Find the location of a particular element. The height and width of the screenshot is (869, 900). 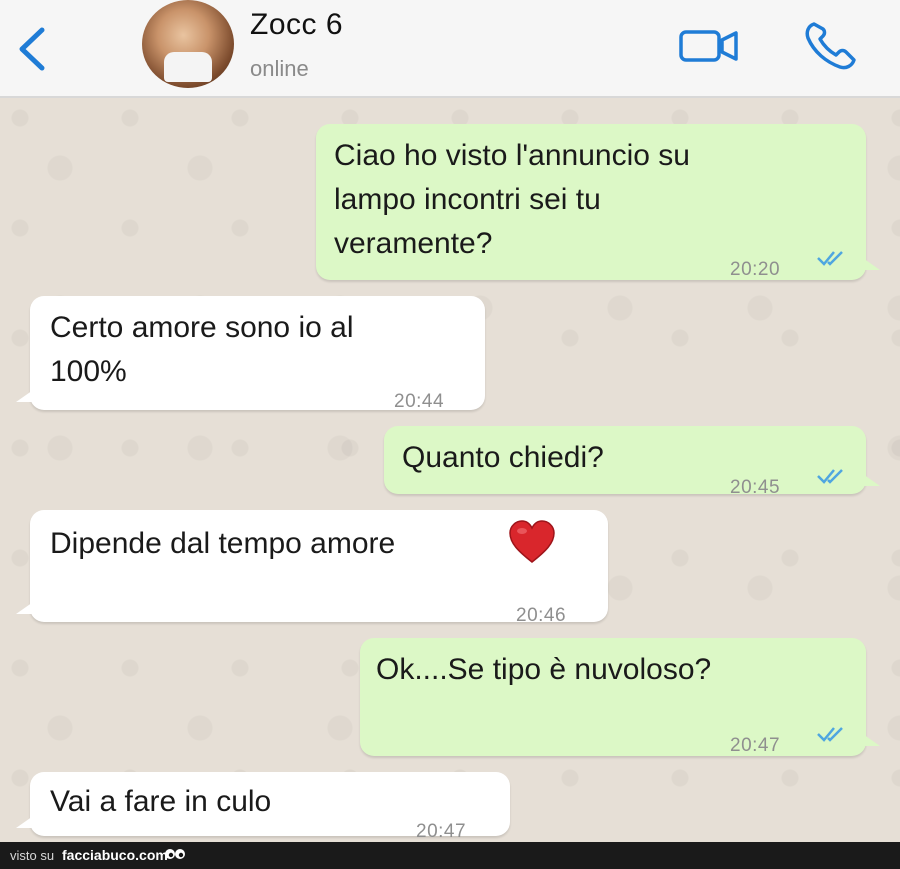

watermark-site: facciabuco.com is located at coordinates (115, 855).